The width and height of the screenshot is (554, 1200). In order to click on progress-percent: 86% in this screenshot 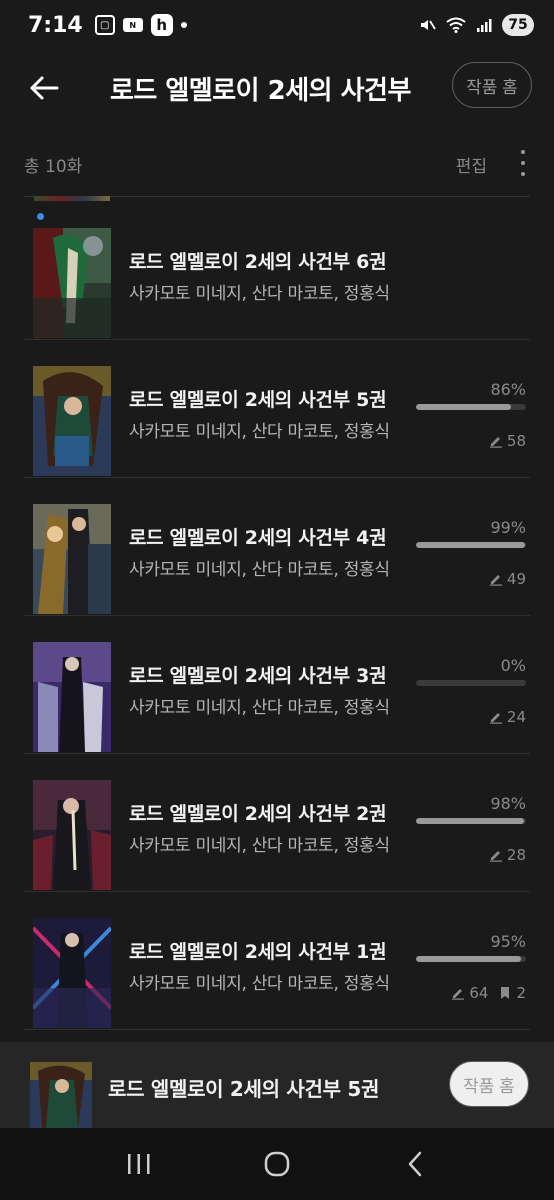, I will do `click(508, 389)`.